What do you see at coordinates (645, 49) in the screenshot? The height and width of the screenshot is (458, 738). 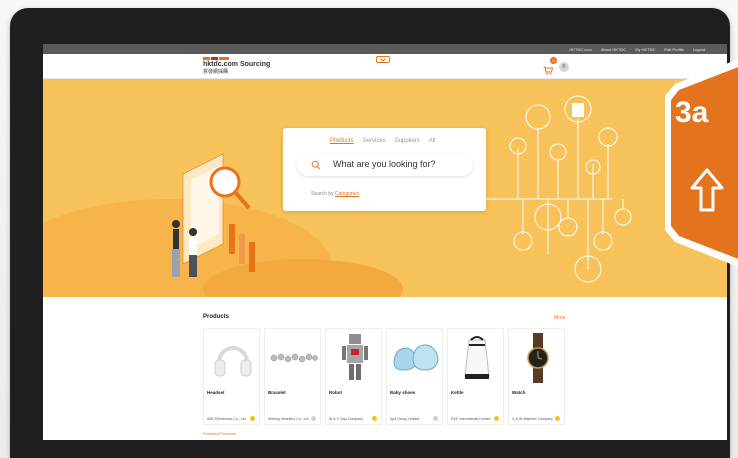 I see `util-link-my-hktdc: My HKTDC` at bounding box center [645, 49].